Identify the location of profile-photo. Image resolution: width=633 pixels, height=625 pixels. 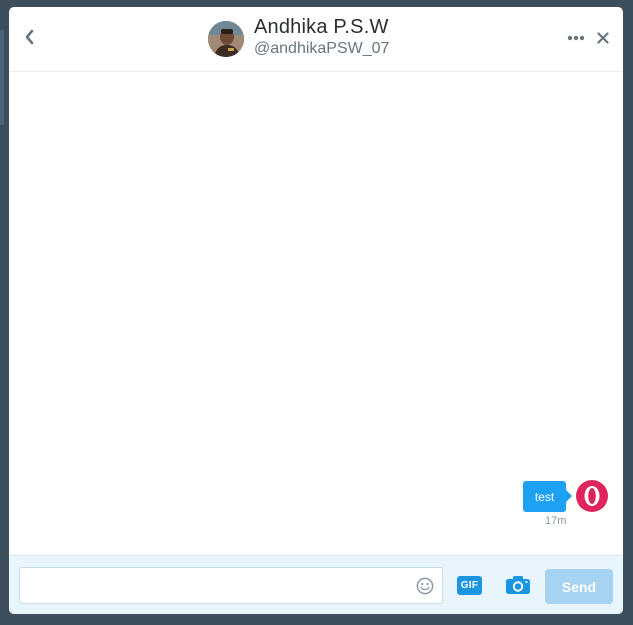
(226, 39).